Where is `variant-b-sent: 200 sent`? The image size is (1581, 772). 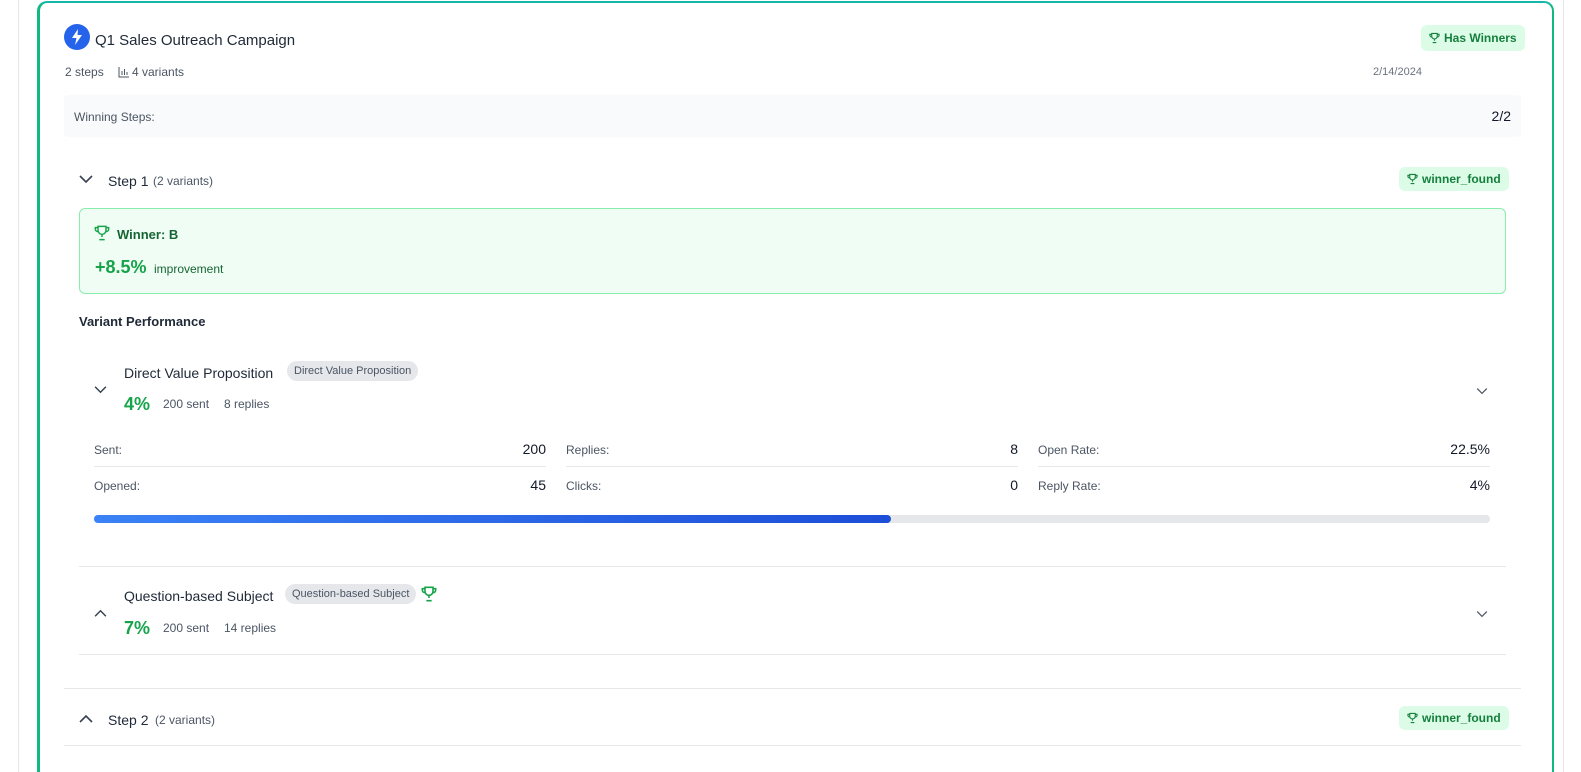 variant-b-sent: 200 sent is located at coordinates (186, 628).